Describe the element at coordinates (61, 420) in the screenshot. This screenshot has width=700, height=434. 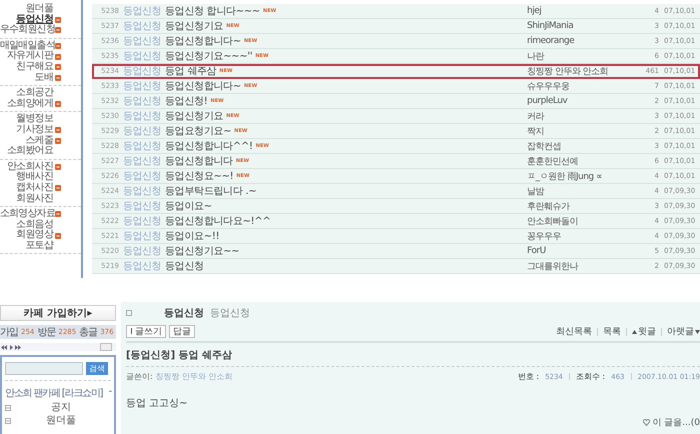
I see `menu-item: 원더풀` at that location.